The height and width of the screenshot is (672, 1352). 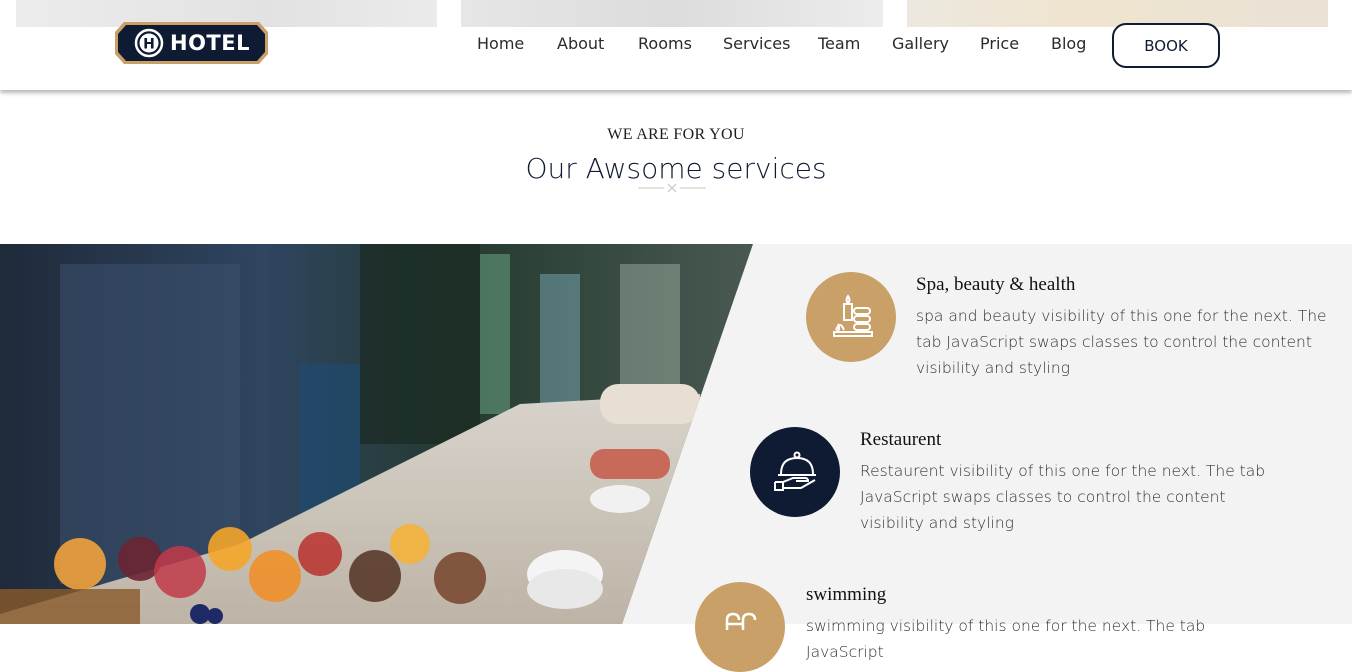 What do you see at coordinates (901, 439) in the screenshot?
I see `service-title: Restaurent` at bounding box center [901, 439].